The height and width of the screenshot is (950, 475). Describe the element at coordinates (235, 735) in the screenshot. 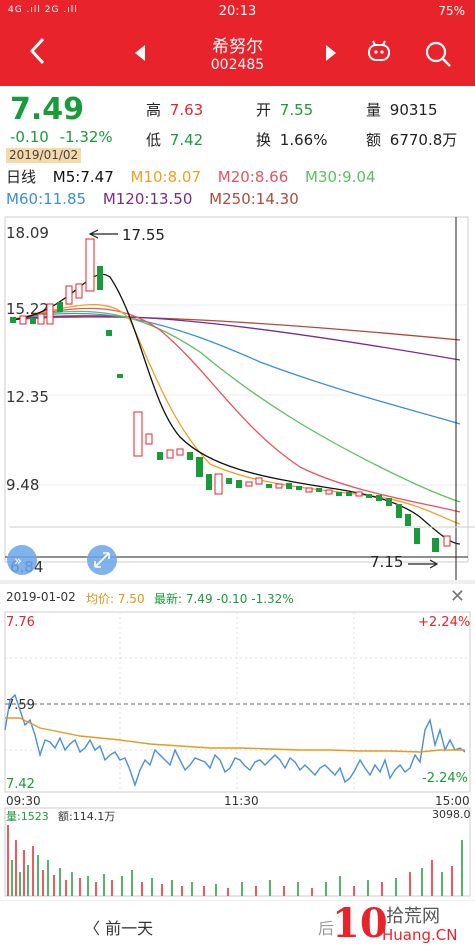

I see `intraday-avg-line` at that location.